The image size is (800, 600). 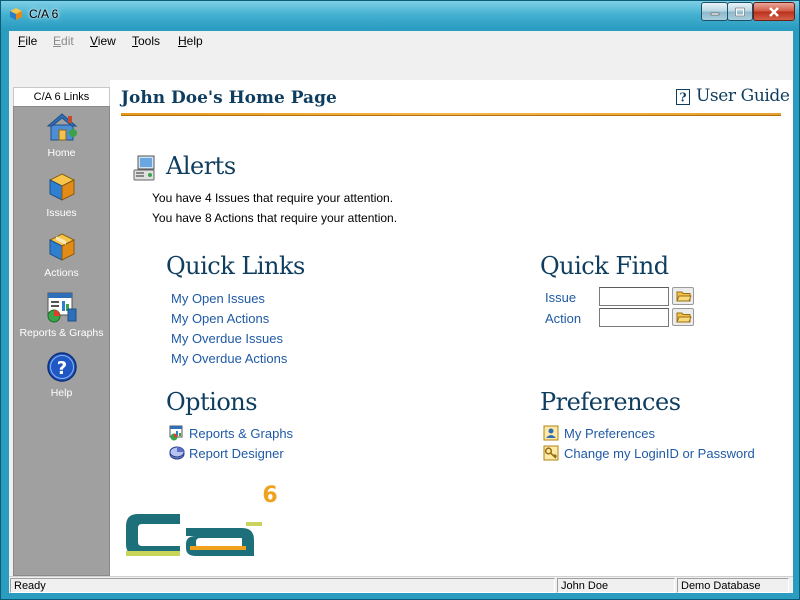 I want to click on page-title: John Doe's Home Page, so click(x=229, y=98).